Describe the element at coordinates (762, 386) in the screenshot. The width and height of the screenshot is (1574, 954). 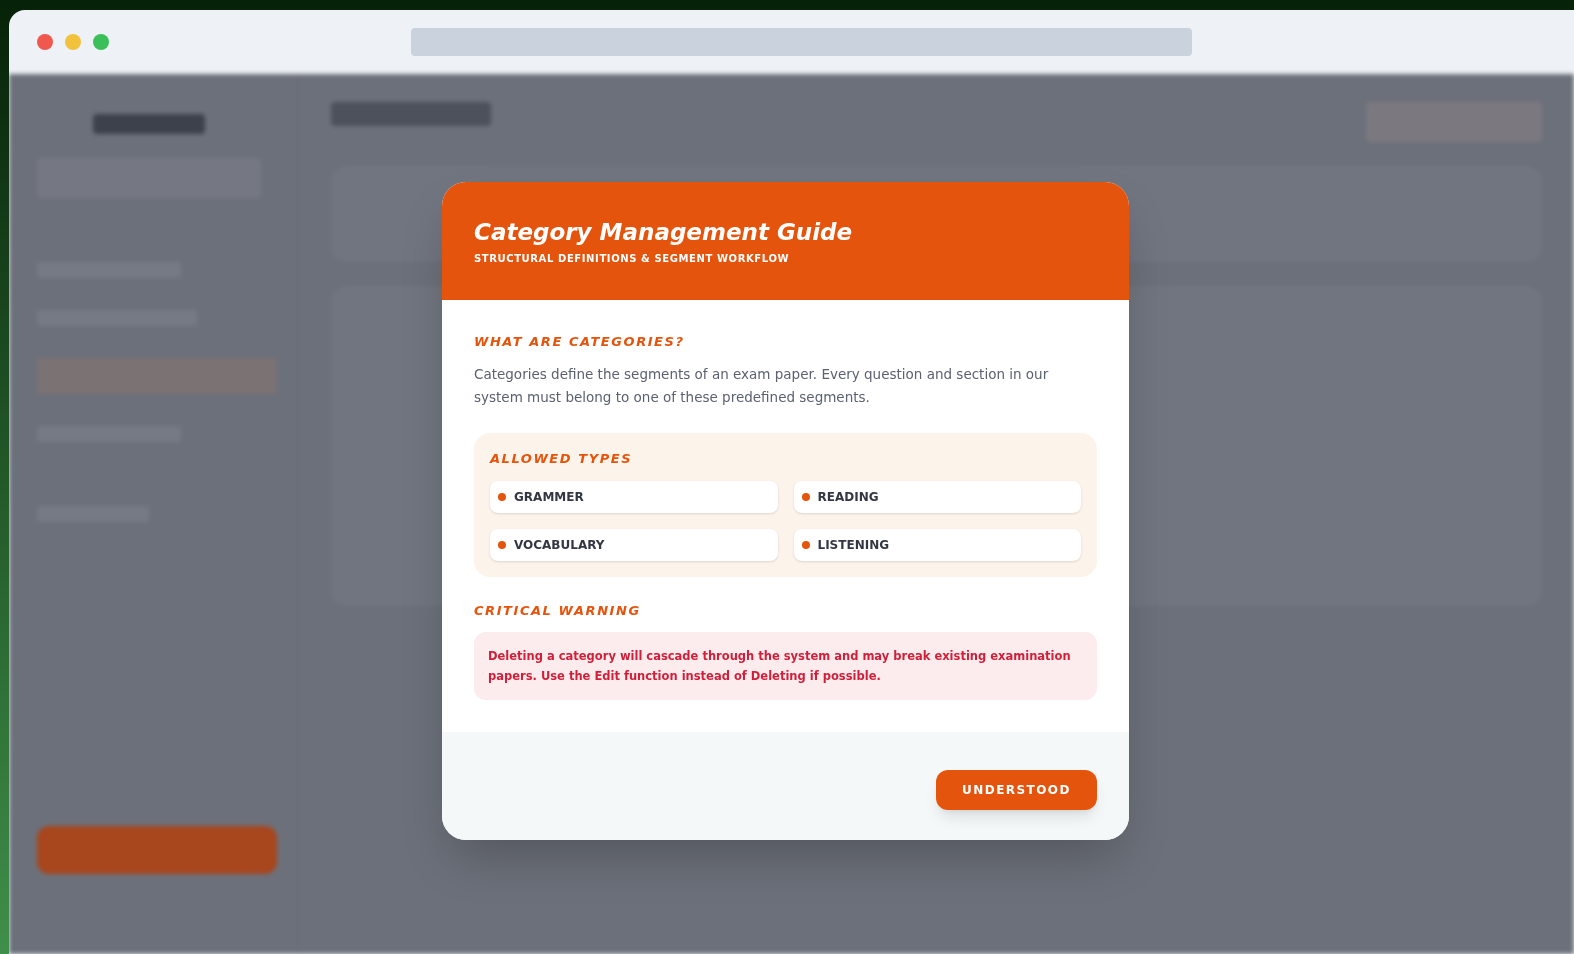
I see `intro-paragraph: Categories define the segments of an exam paper. Every question and section in our system must belong to one of these predefined segments.` at that location.